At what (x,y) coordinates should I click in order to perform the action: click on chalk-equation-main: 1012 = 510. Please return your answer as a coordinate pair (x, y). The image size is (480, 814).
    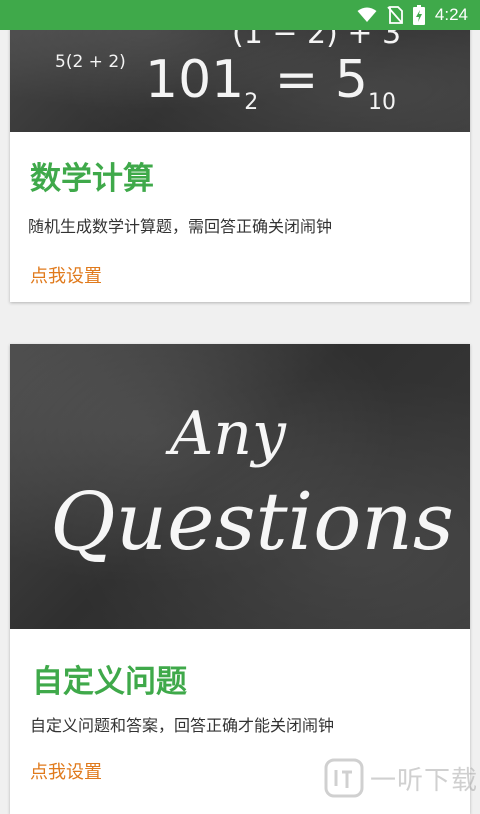
    Looking at the image, I should click on (270, 83).